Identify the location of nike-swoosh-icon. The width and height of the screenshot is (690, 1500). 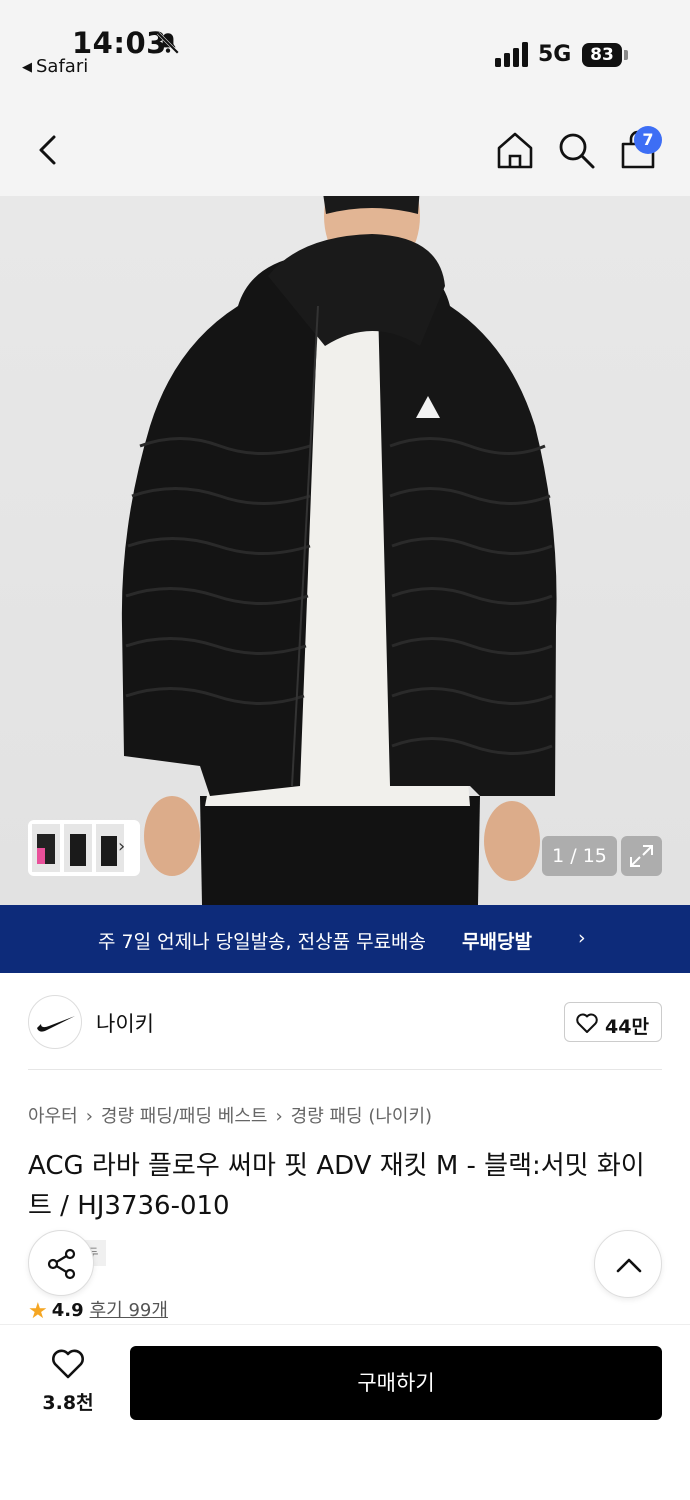
(56, 1024).